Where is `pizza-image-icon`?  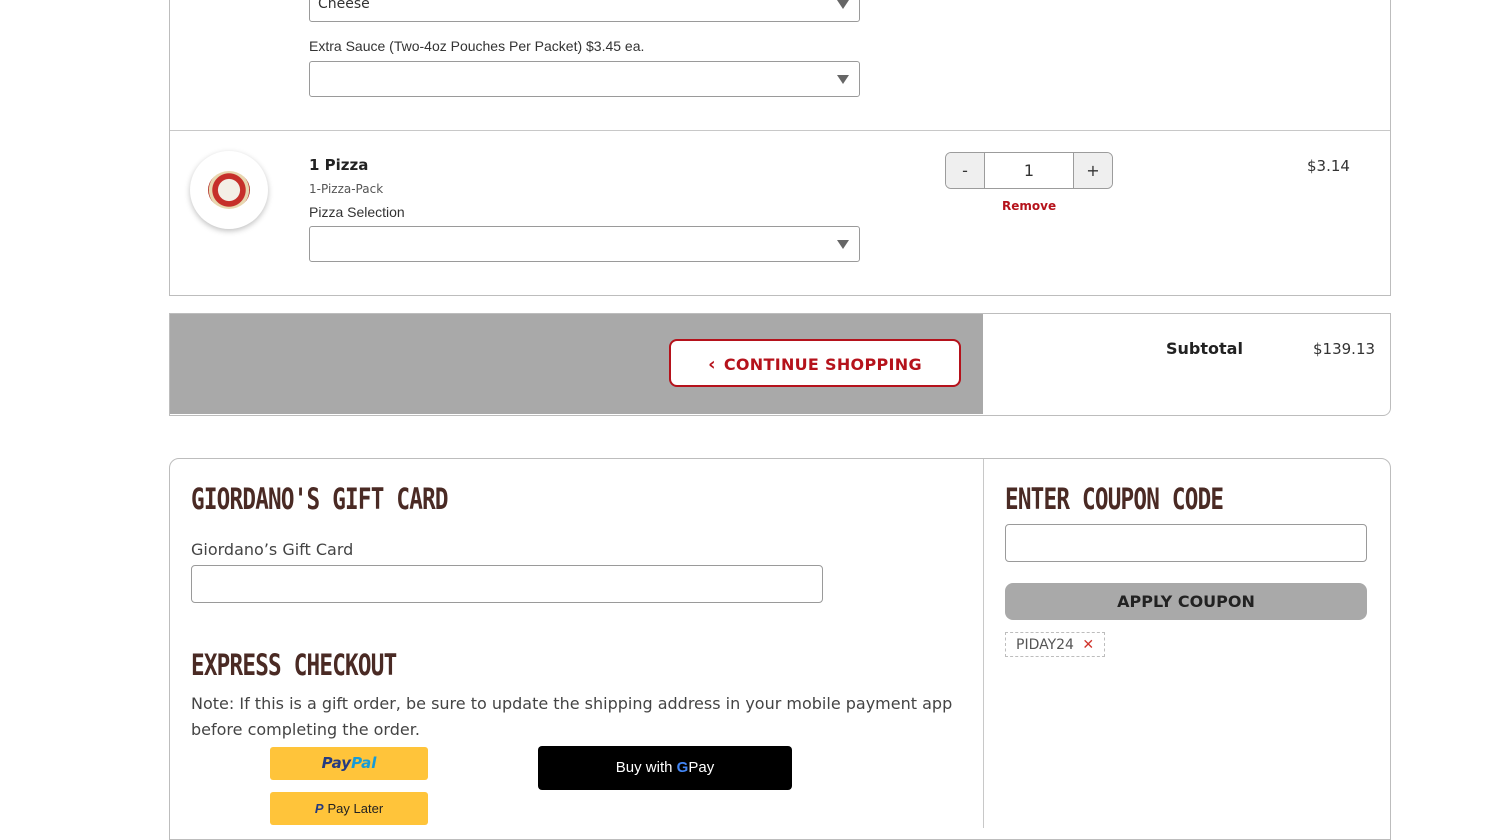 pizza-image-icon is located at coordinates (229, 190).